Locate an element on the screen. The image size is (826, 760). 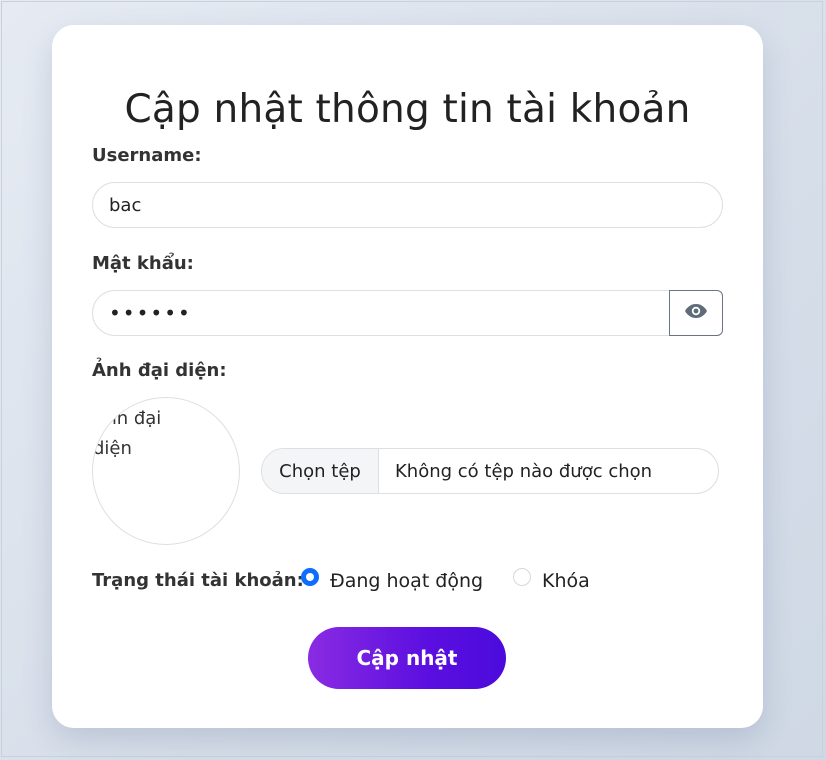
toggle-password-button is located at coordinates (696, 313).